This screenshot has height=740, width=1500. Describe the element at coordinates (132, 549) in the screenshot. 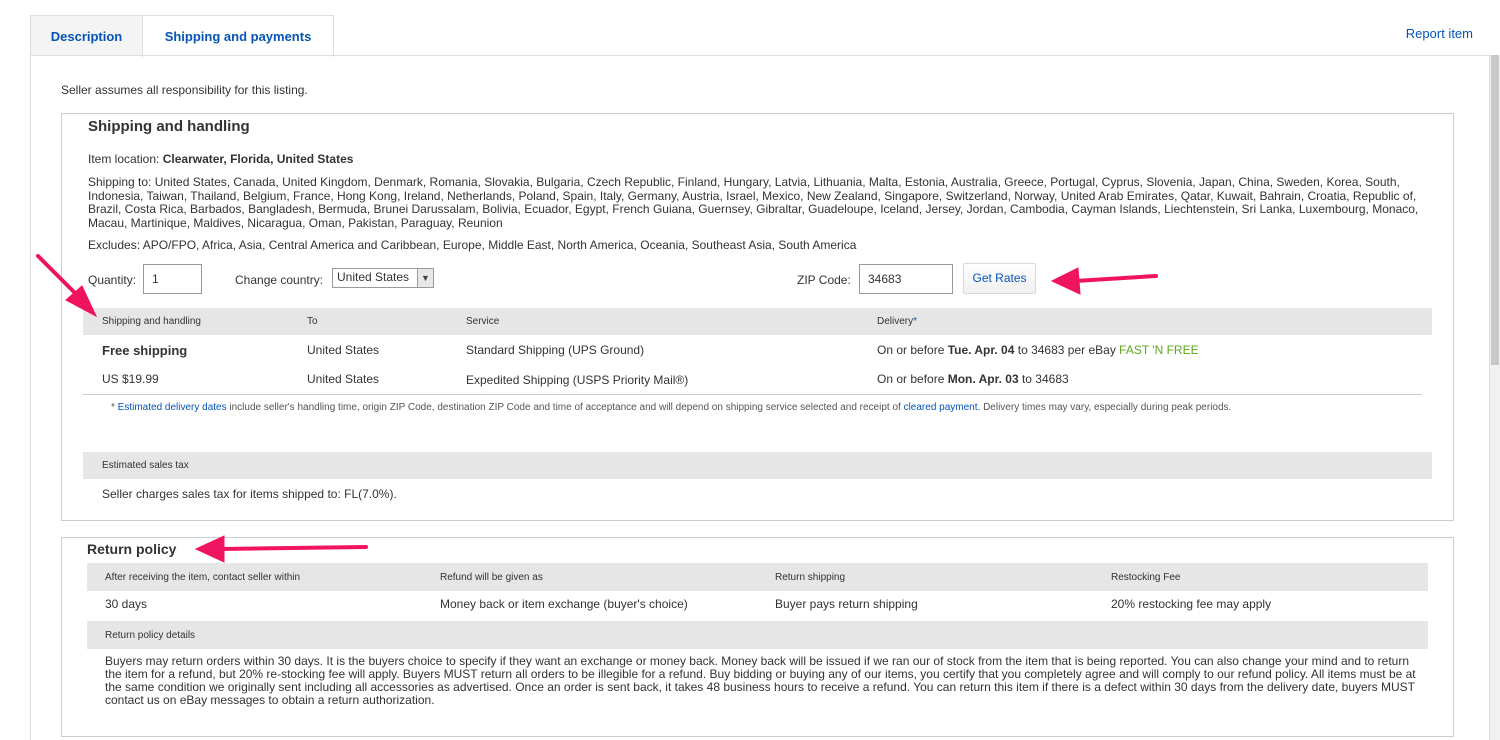

I see `return-policy-title: Return policy` at that location.